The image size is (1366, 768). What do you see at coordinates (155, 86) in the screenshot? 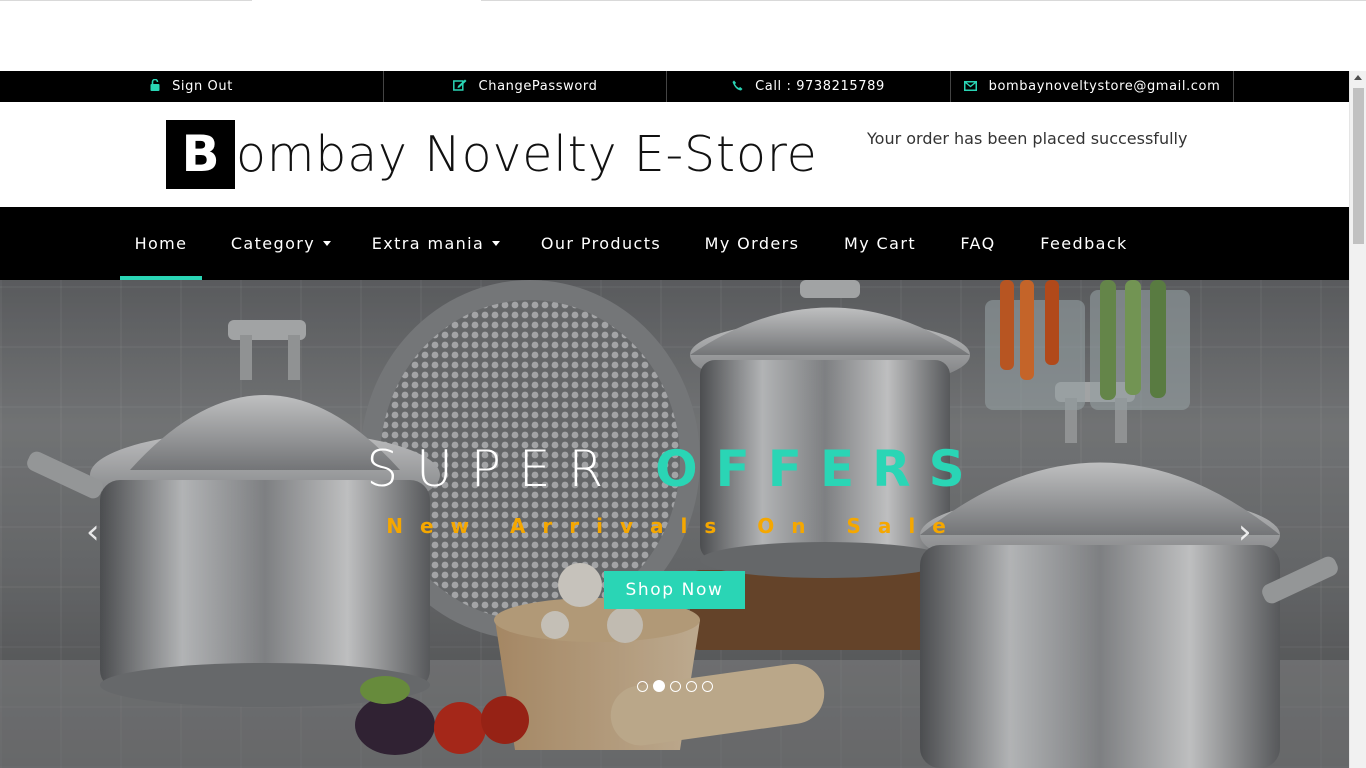
I see `unlock-icon` at bounding box center [155, 86].